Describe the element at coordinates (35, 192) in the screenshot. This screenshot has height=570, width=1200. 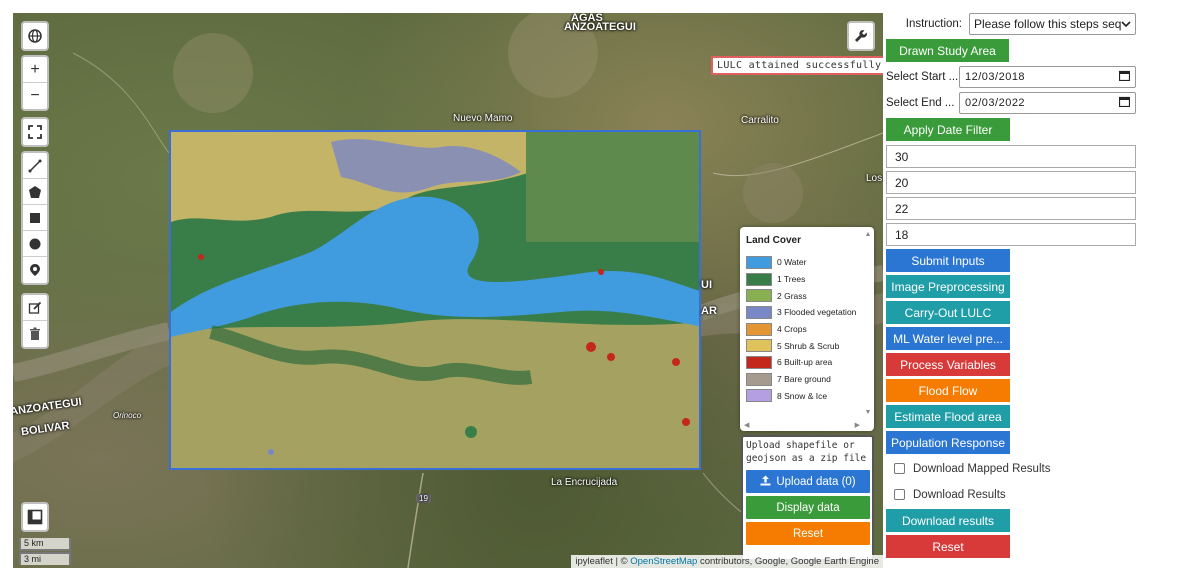
I see `draw-polygon-icon` at that location.